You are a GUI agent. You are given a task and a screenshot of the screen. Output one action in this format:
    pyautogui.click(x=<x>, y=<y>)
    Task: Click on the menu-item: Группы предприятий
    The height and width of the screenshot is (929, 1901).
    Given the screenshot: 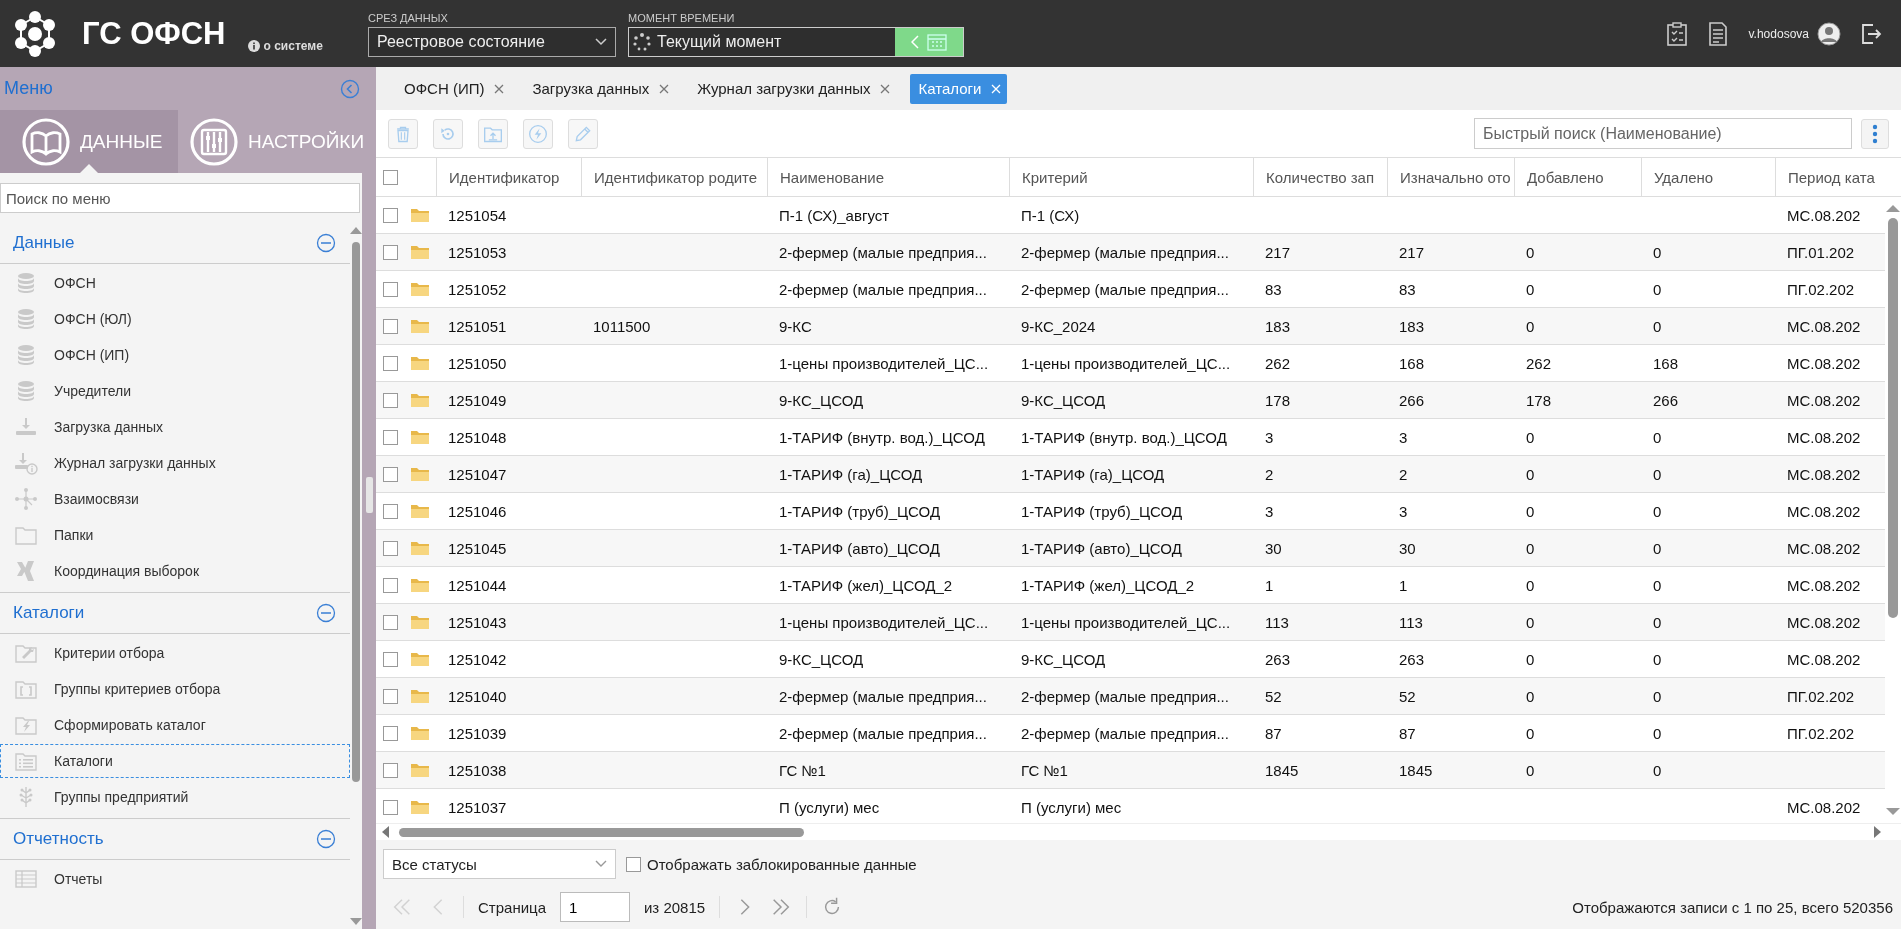 What is the action you would take?
    pyautogui.click(x=175, y=797)
    